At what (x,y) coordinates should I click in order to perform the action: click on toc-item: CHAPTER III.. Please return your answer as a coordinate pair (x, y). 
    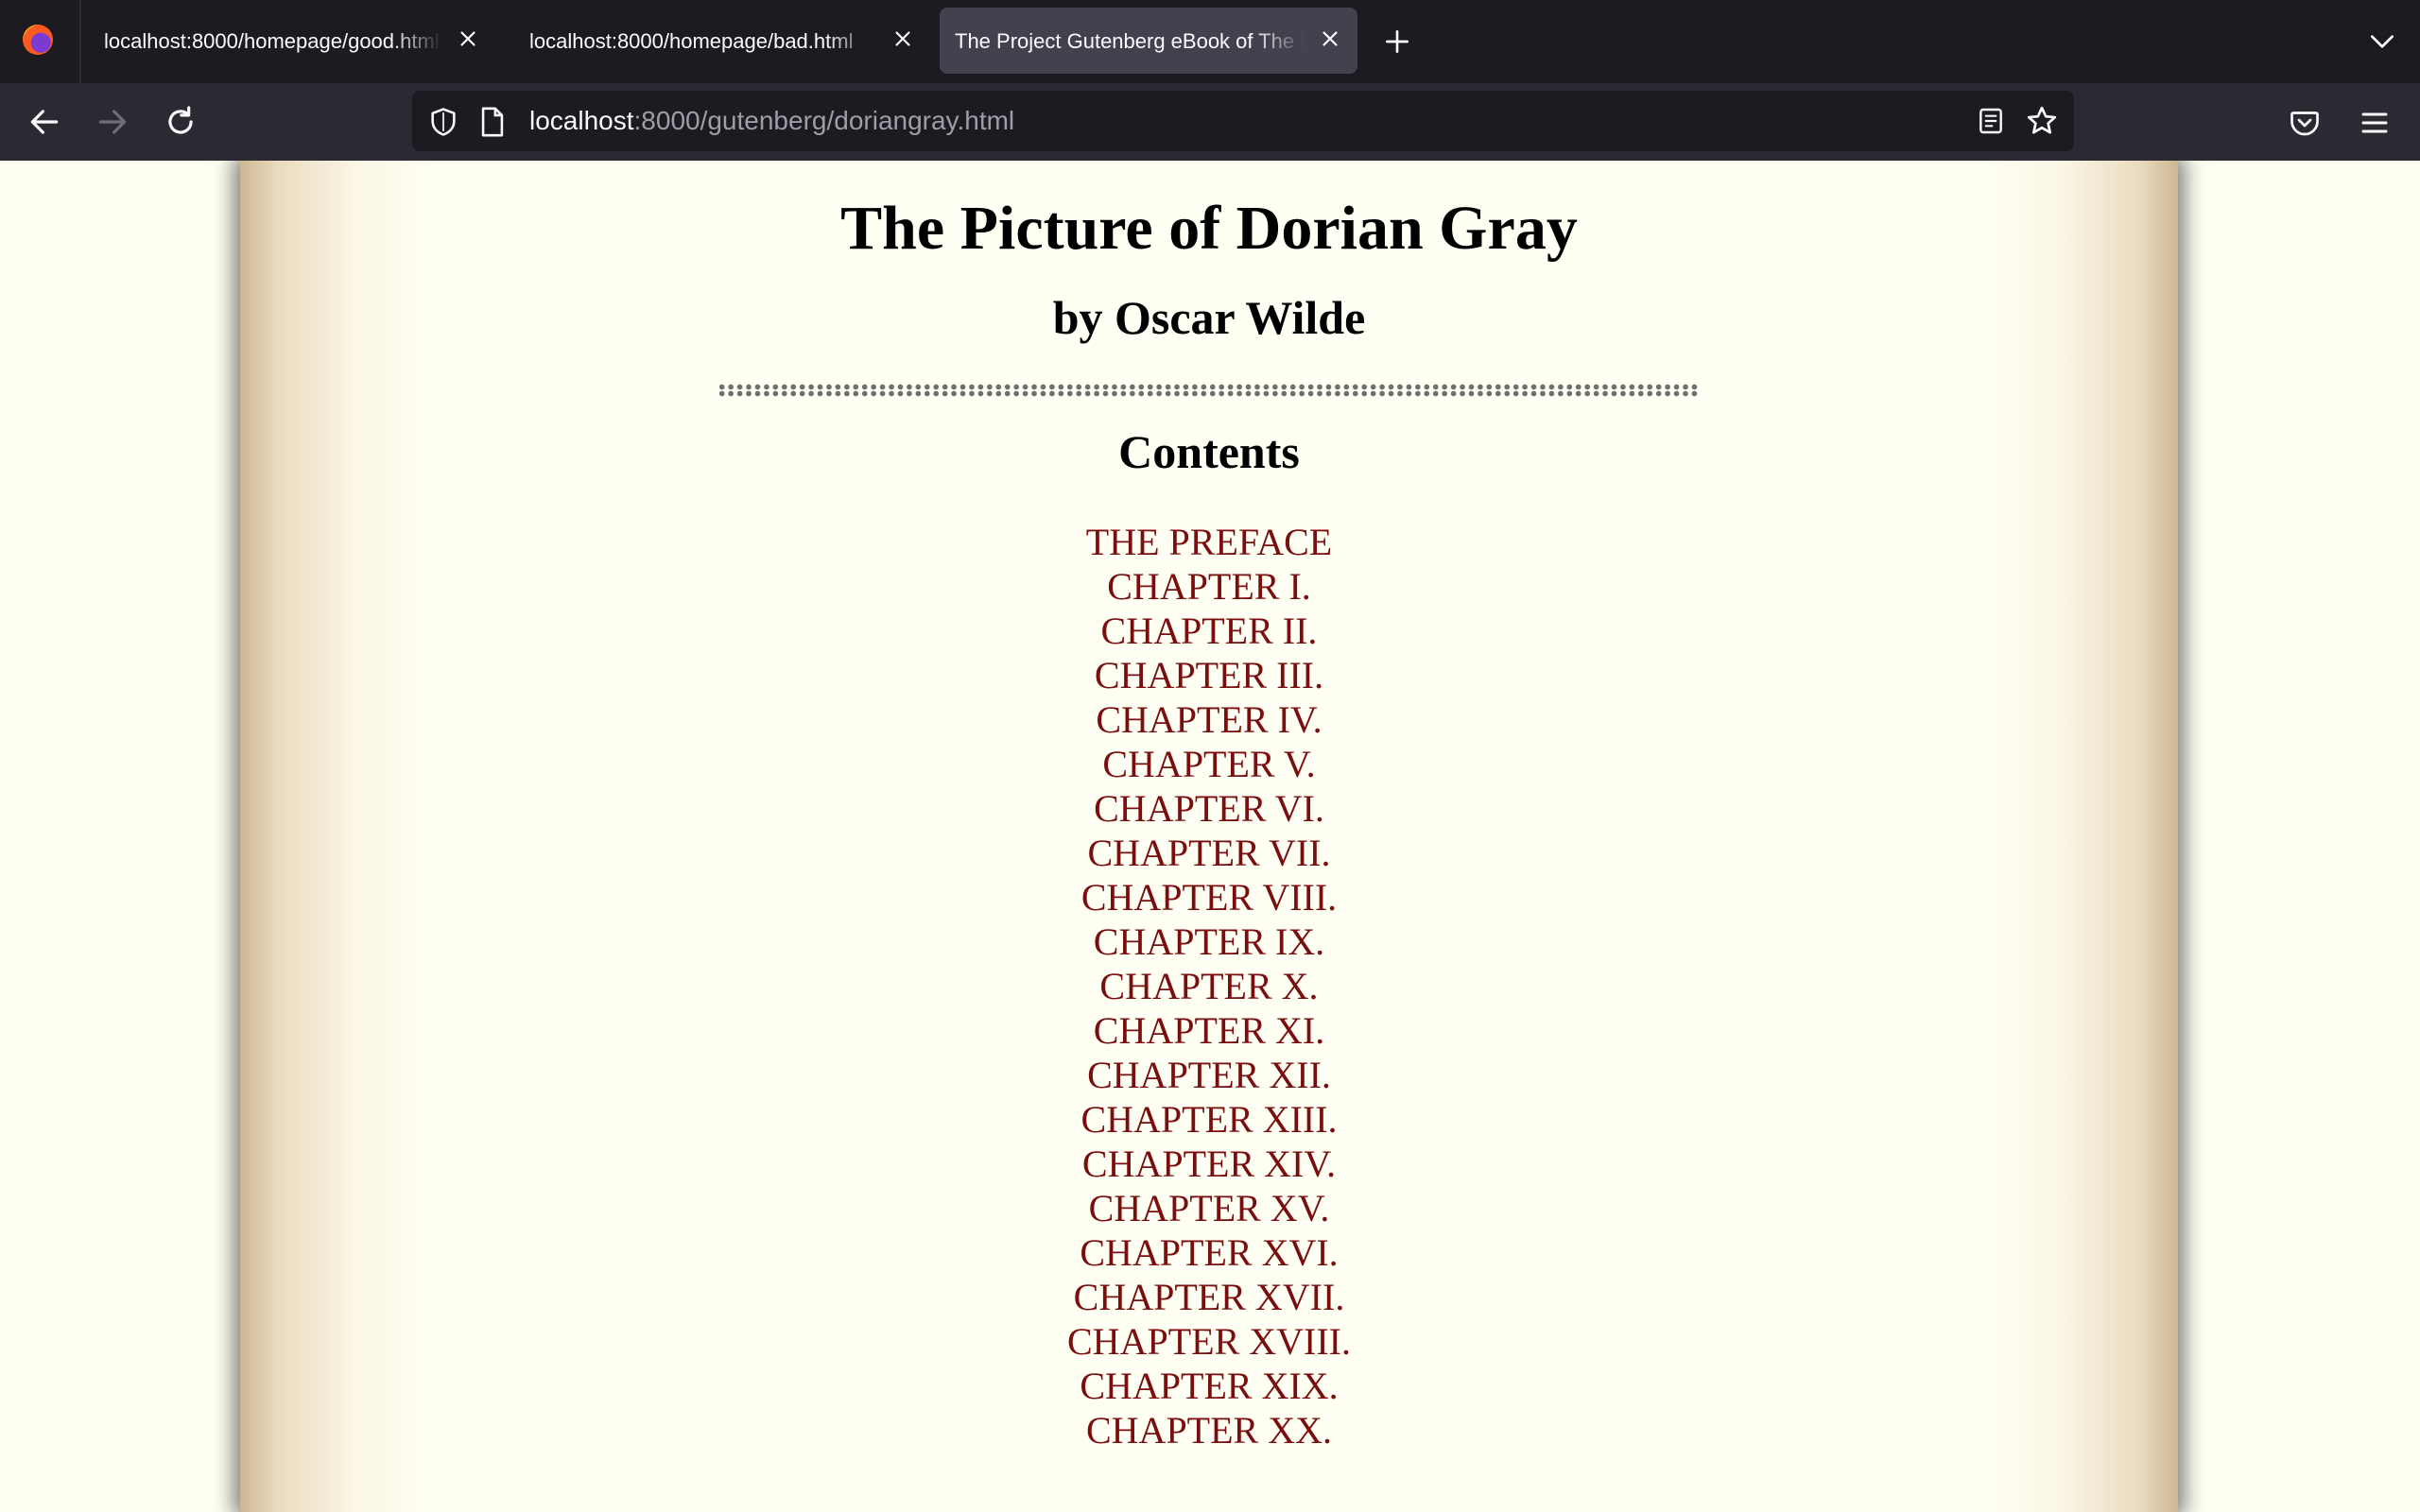
    Looking at the image, I should click on (1209, 675).